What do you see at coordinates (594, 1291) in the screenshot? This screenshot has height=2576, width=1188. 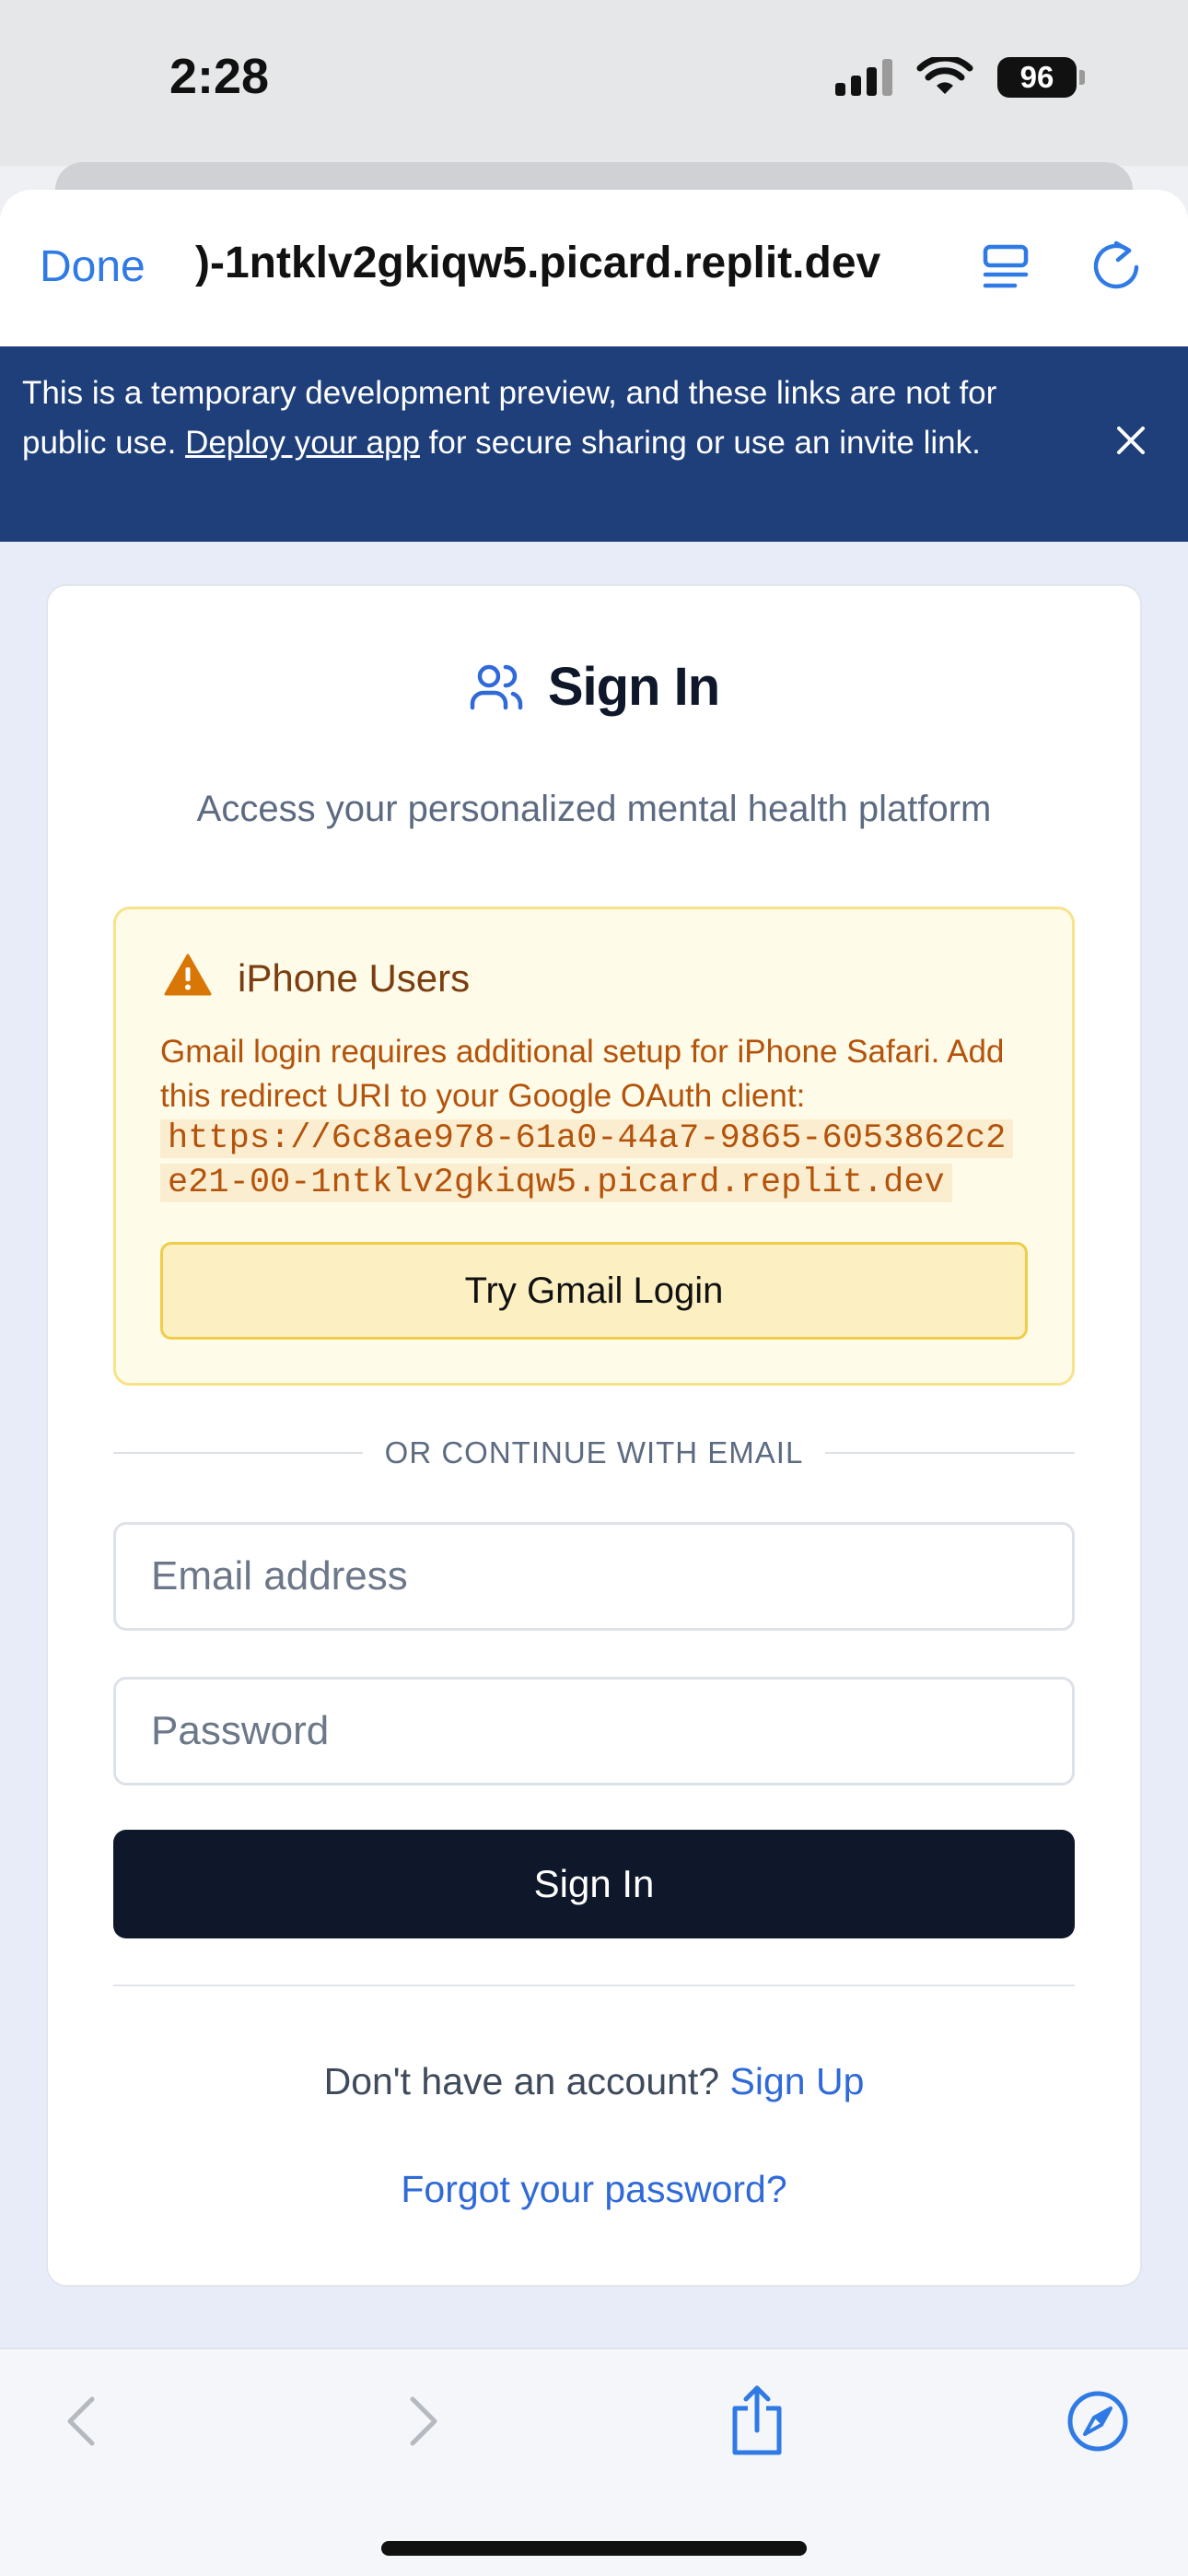 I see `try-gmail-login-button: Try Gmail Login` at bounding box center [594, 1291].